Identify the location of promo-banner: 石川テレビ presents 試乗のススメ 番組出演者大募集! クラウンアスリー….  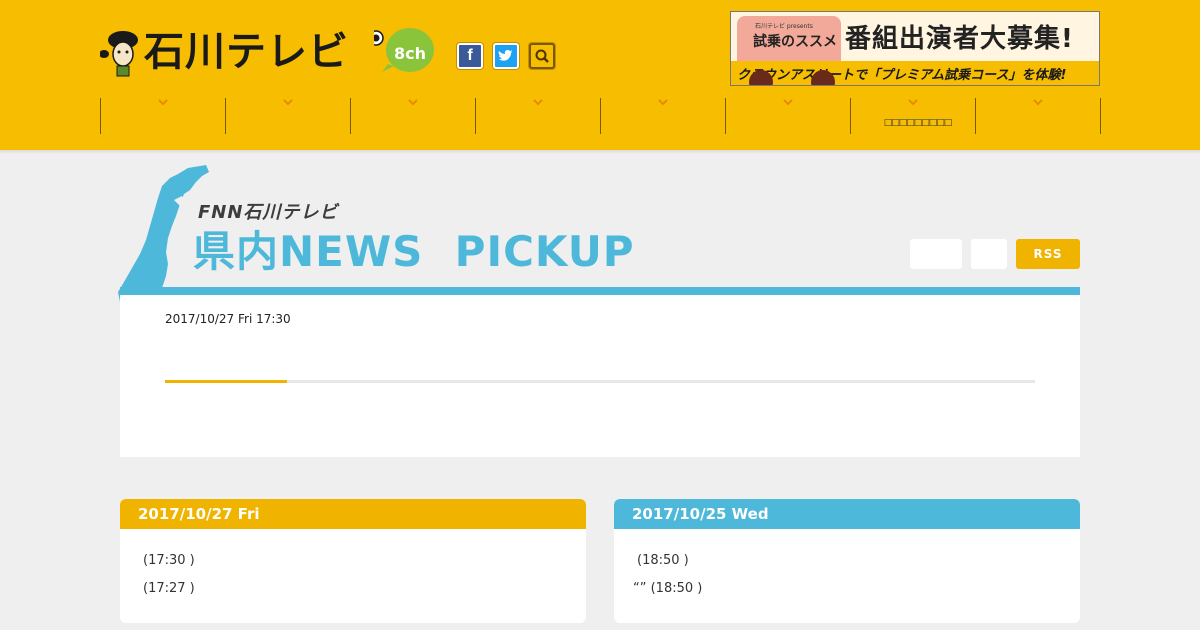
(915, 48).